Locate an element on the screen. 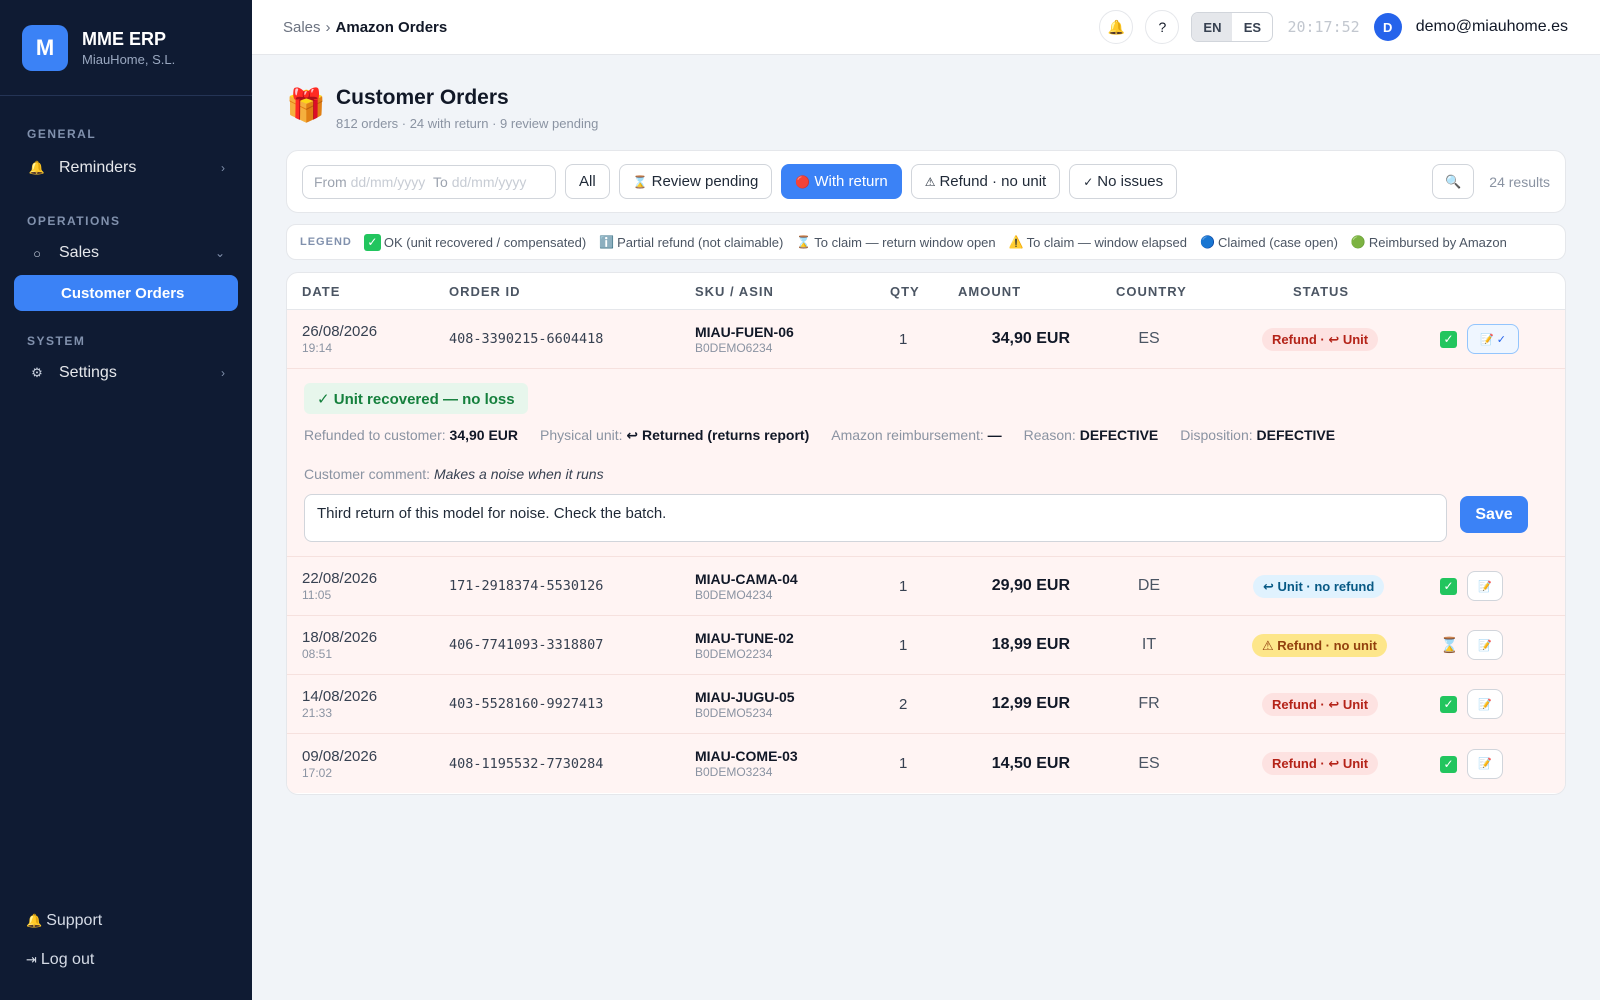 This screenshot has height=1000, width=1600. brand-name: MME ERP is located at coordinates (124, 38).